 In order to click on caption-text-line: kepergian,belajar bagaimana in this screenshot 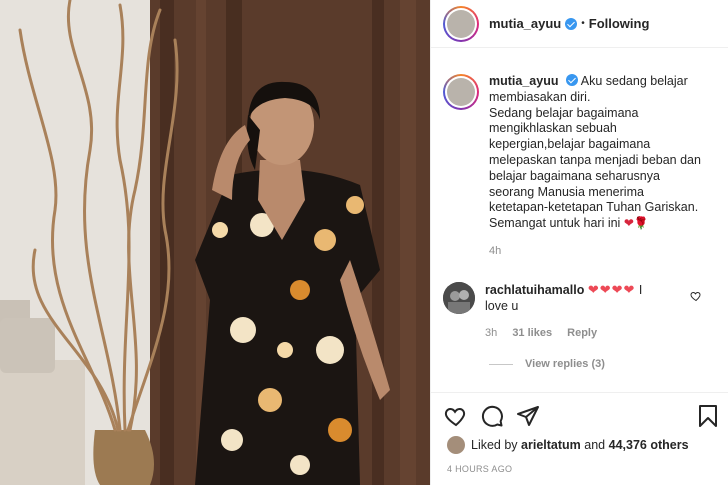, I will do `click(570, 144)`.